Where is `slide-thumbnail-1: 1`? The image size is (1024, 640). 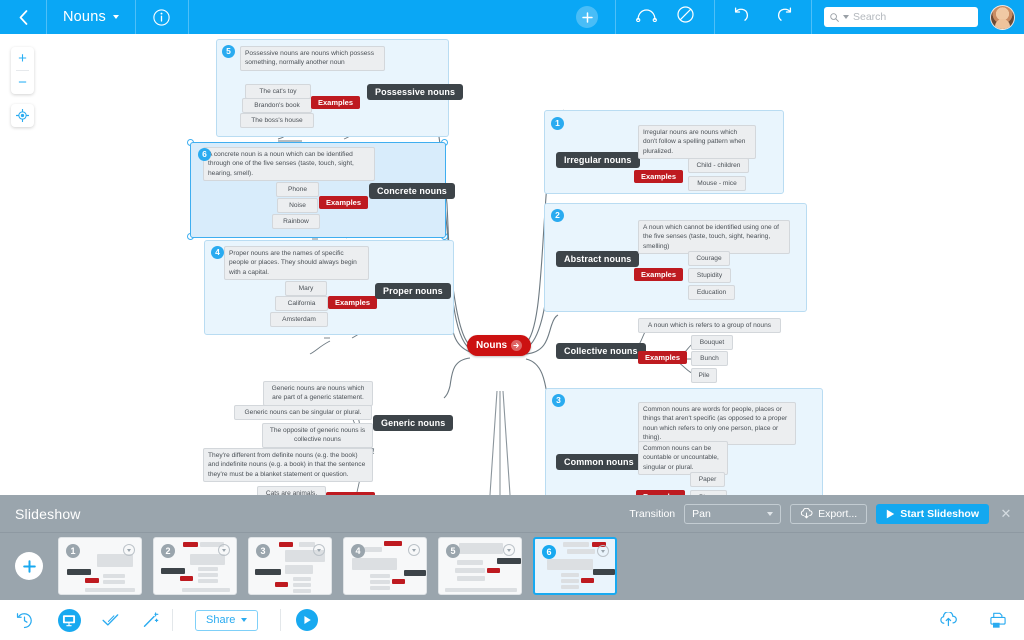 slide-thumbnail-1: 1 is located at coordinates (100, 566).